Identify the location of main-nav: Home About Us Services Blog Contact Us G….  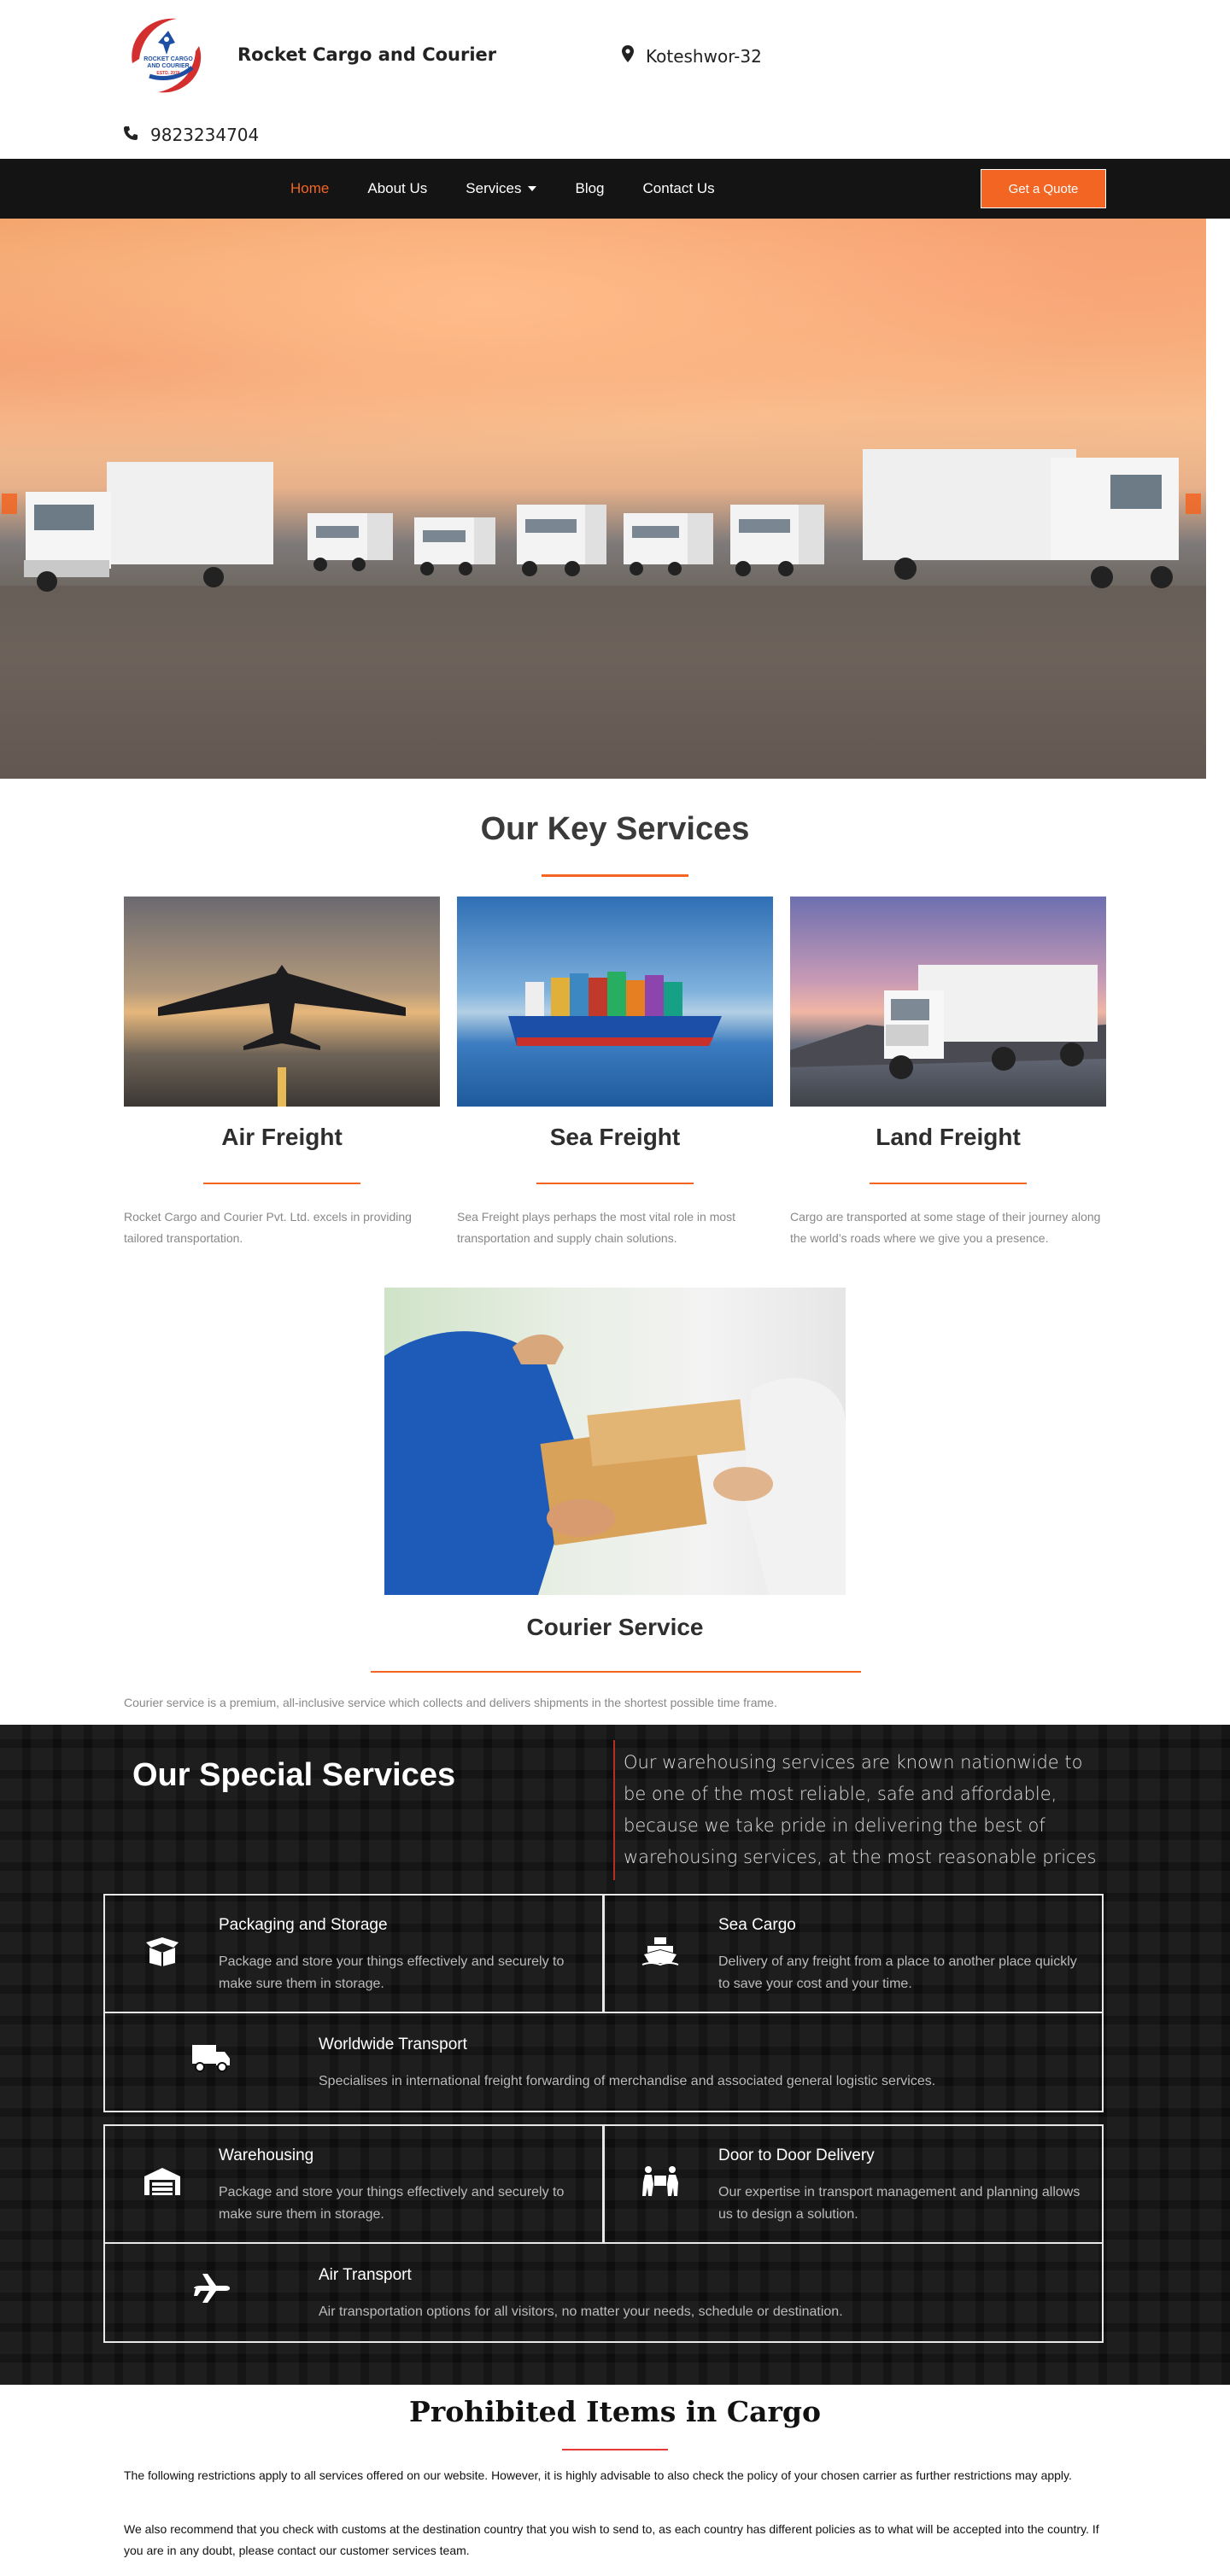
(615, 189).